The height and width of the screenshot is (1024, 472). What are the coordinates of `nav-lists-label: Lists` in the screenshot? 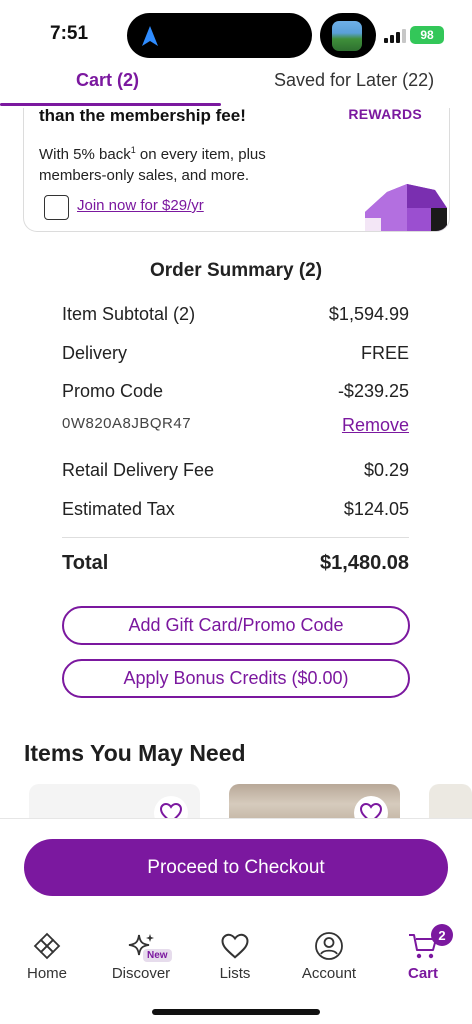 It's located at (235, 973).